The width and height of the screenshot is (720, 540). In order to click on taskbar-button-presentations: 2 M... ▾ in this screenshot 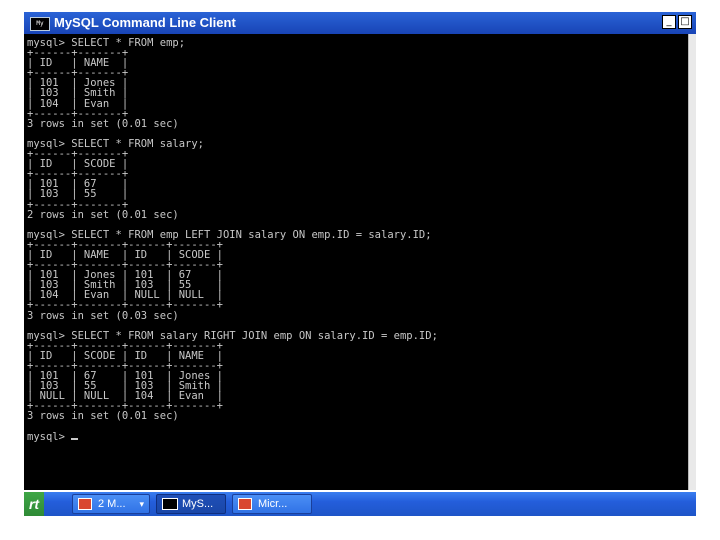, I will do `click(111, 504)`.